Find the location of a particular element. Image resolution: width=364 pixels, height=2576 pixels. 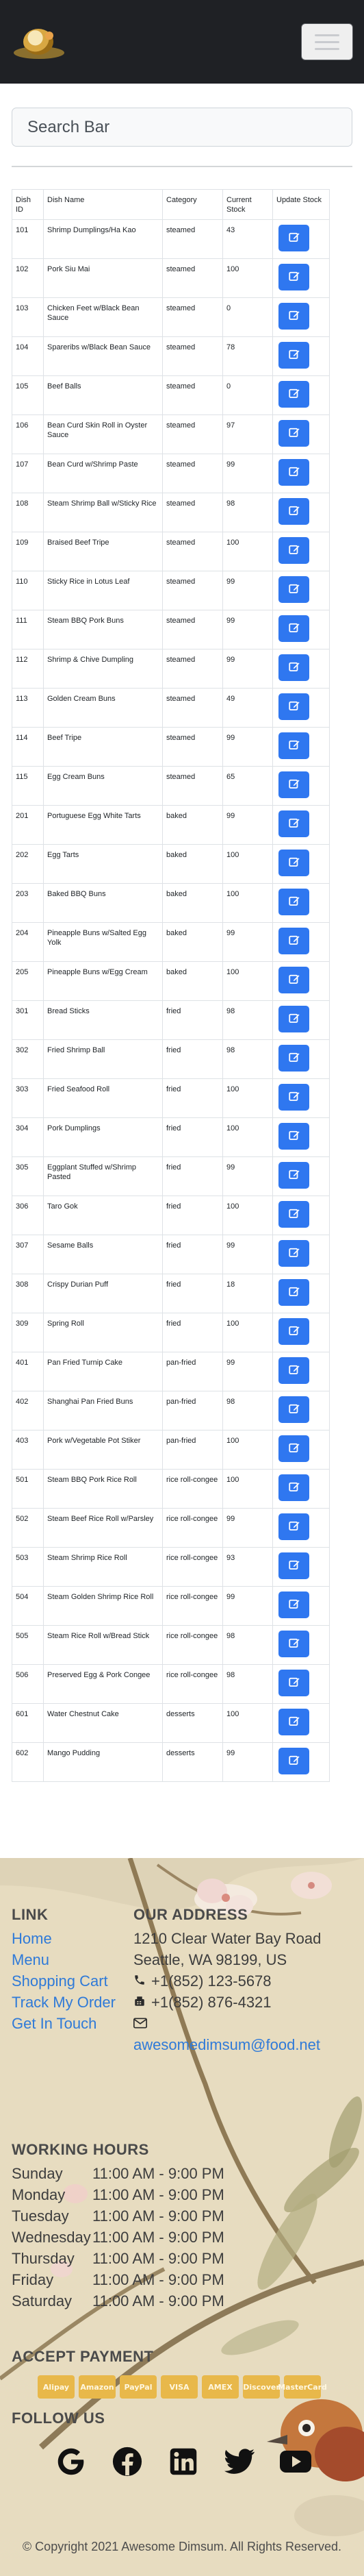

dish-id-cell: 102 is located at coordinates (28, 278).